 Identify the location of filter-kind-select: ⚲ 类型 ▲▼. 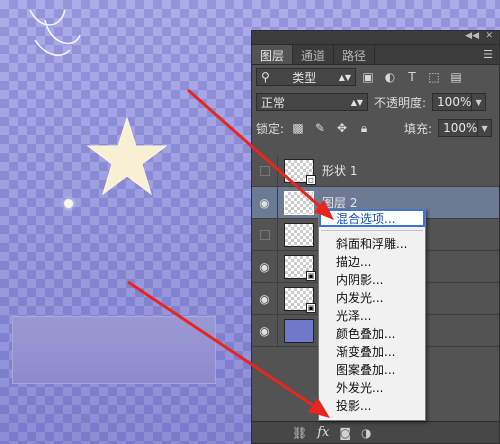
(306, 77).